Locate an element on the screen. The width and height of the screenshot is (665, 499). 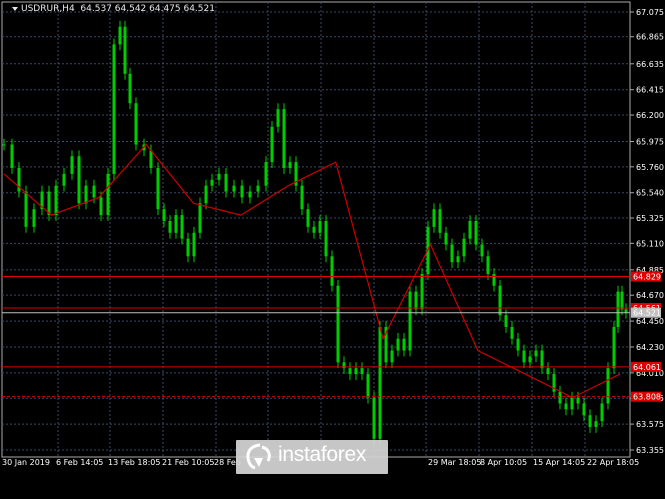
price-axis-label: 63.355 is located at coordinates (650, 450).